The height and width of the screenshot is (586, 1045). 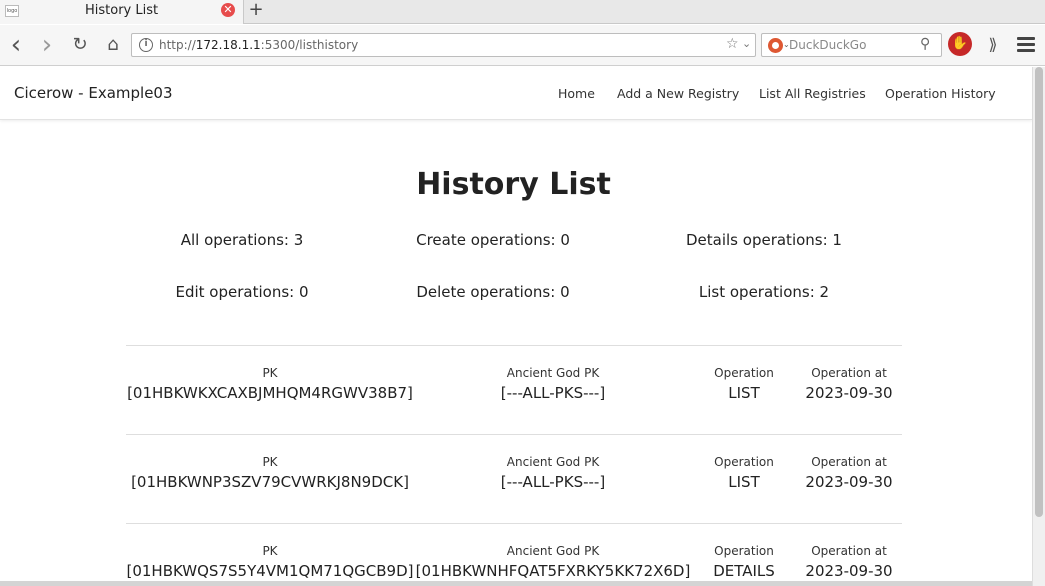 I want to click on stat-all-operations: All operations: 3, so click(x=242, y=240).